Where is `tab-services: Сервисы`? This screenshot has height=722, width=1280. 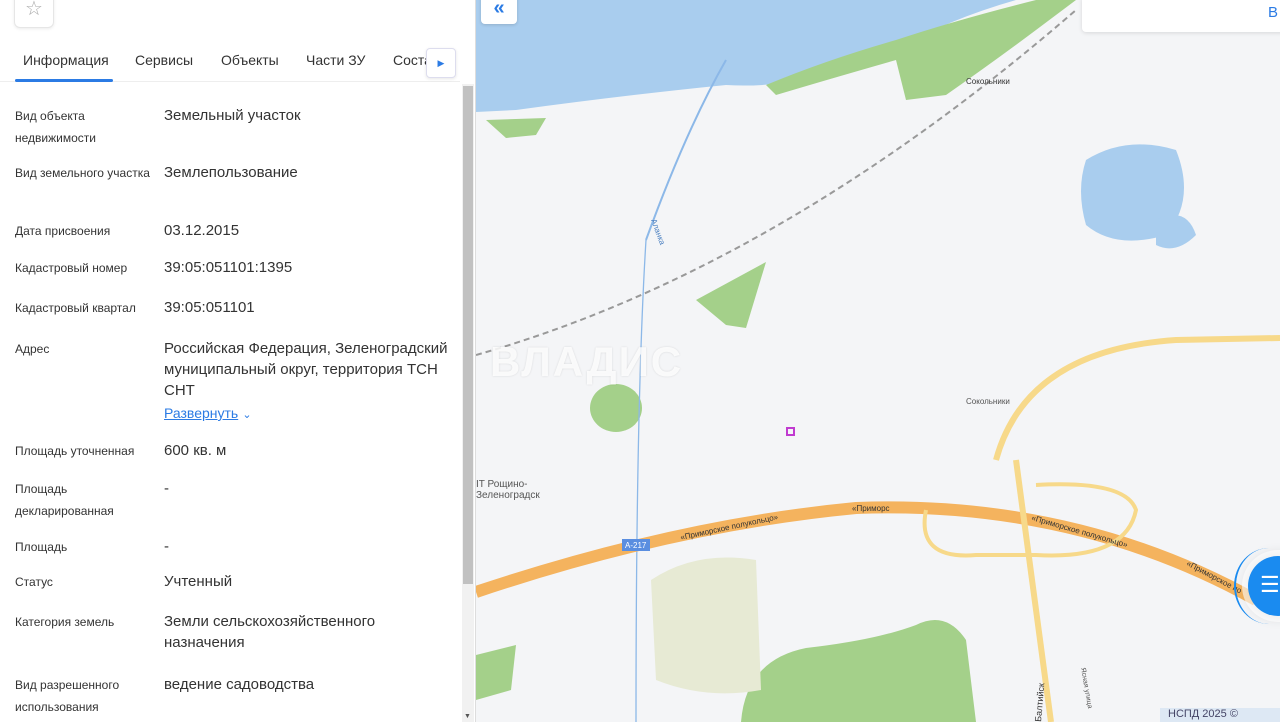 tab-services: Сервисы is located at coordinates (164, 60).